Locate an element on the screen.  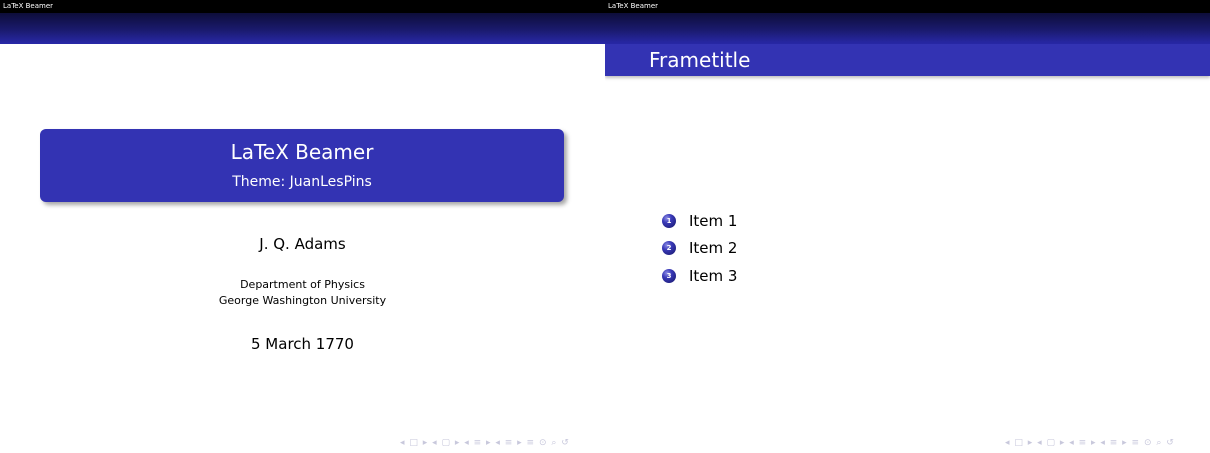
frametitle-bar: Frametitle is located at coordinates (907, 60).